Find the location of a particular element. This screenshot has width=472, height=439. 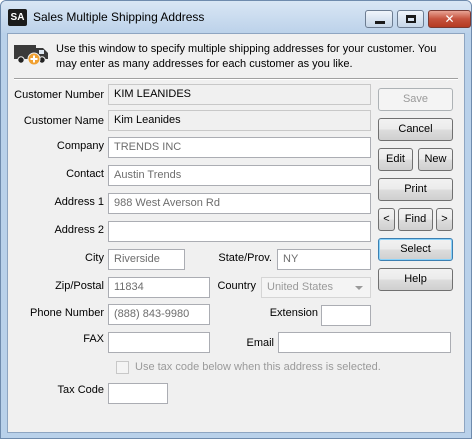

contact-input: Austin Trends is located at coordinates (239, 175).